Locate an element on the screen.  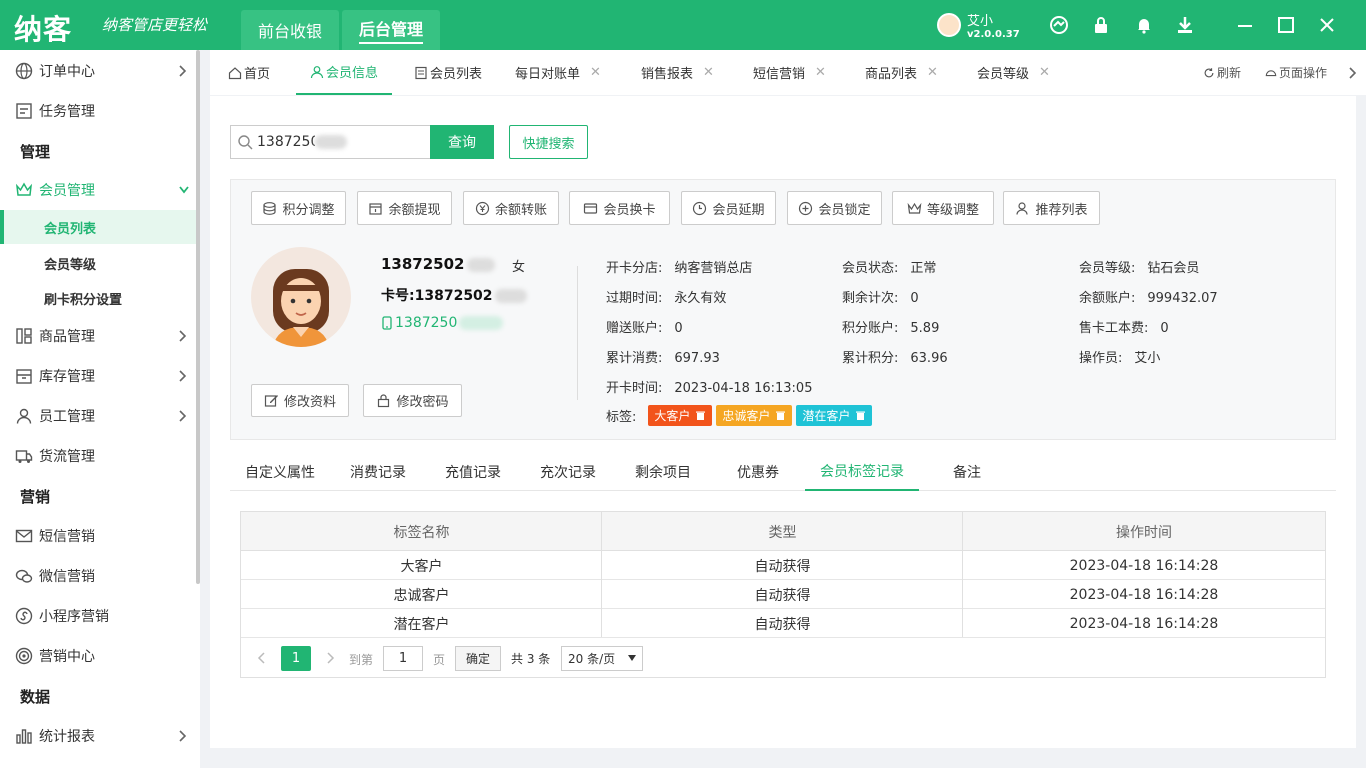
tab-member-tag-records: 会员标签记录 is located at coordinates (862, 471).